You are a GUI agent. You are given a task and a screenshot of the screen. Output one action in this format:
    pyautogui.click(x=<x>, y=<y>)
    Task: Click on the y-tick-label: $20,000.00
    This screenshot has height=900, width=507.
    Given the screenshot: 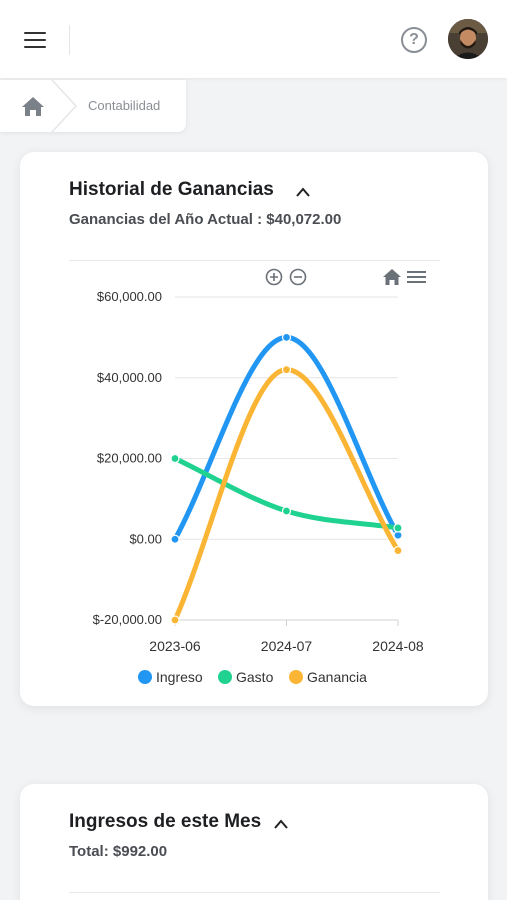 What is the action you would take?
    pyautogui.click(x=129, y=458)
    